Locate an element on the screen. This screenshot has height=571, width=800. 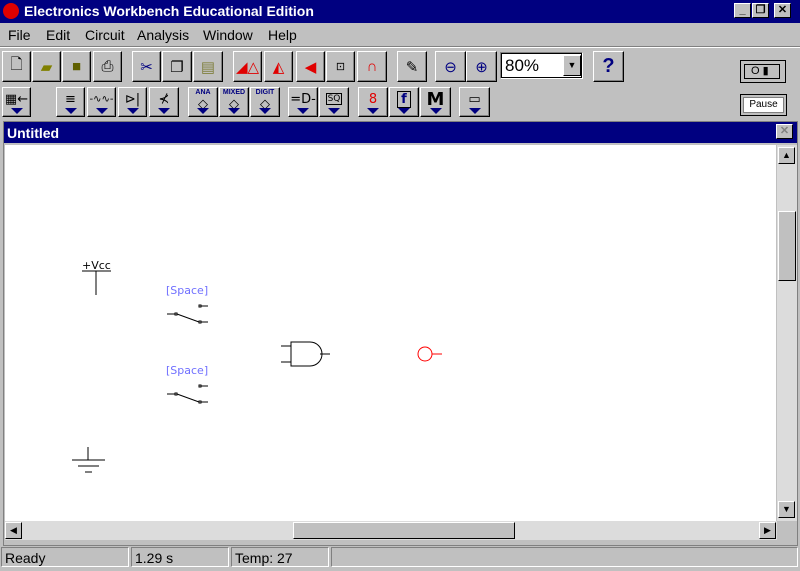
help-button: ? is located at coordinates (608, 66).